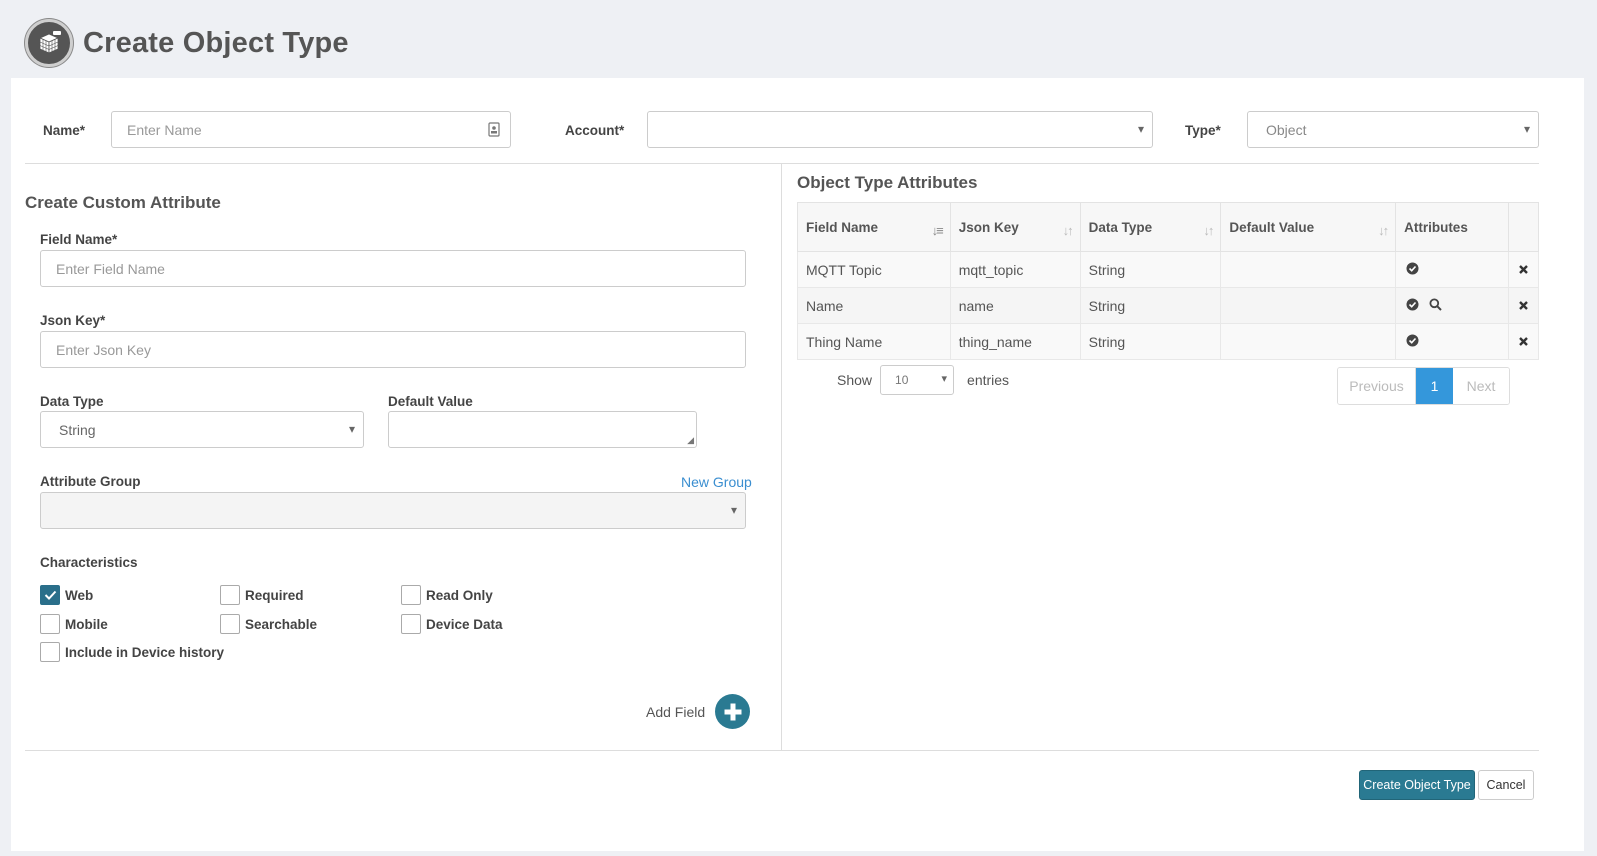 The height and width of the screenshot is (856, 1597). What do you see at coordinates (1452, 341) in the screenshot?
I see `cell-attributes` at bounding box center [1452, 341].